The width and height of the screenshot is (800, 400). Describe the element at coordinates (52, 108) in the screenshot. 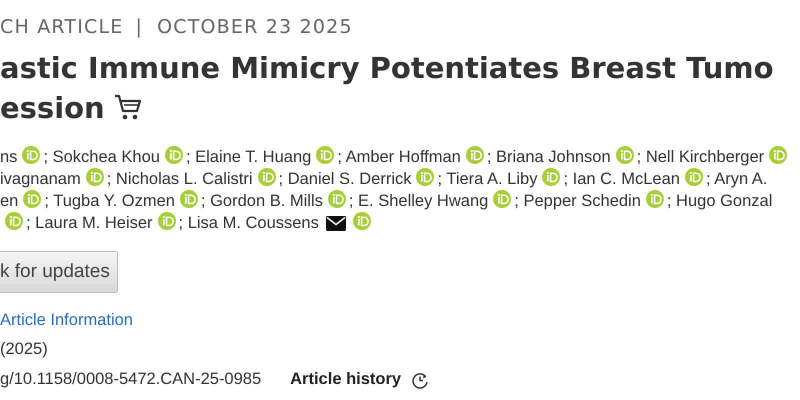

I see `article-title: ession` at that location.